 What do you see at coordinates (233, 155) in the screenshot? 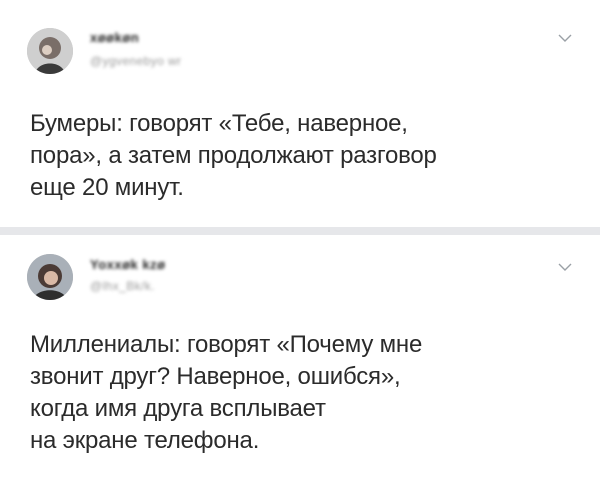
I see `tweet-text-line: пора», а затем продолжают разговор` at bounding box center [233, 155].